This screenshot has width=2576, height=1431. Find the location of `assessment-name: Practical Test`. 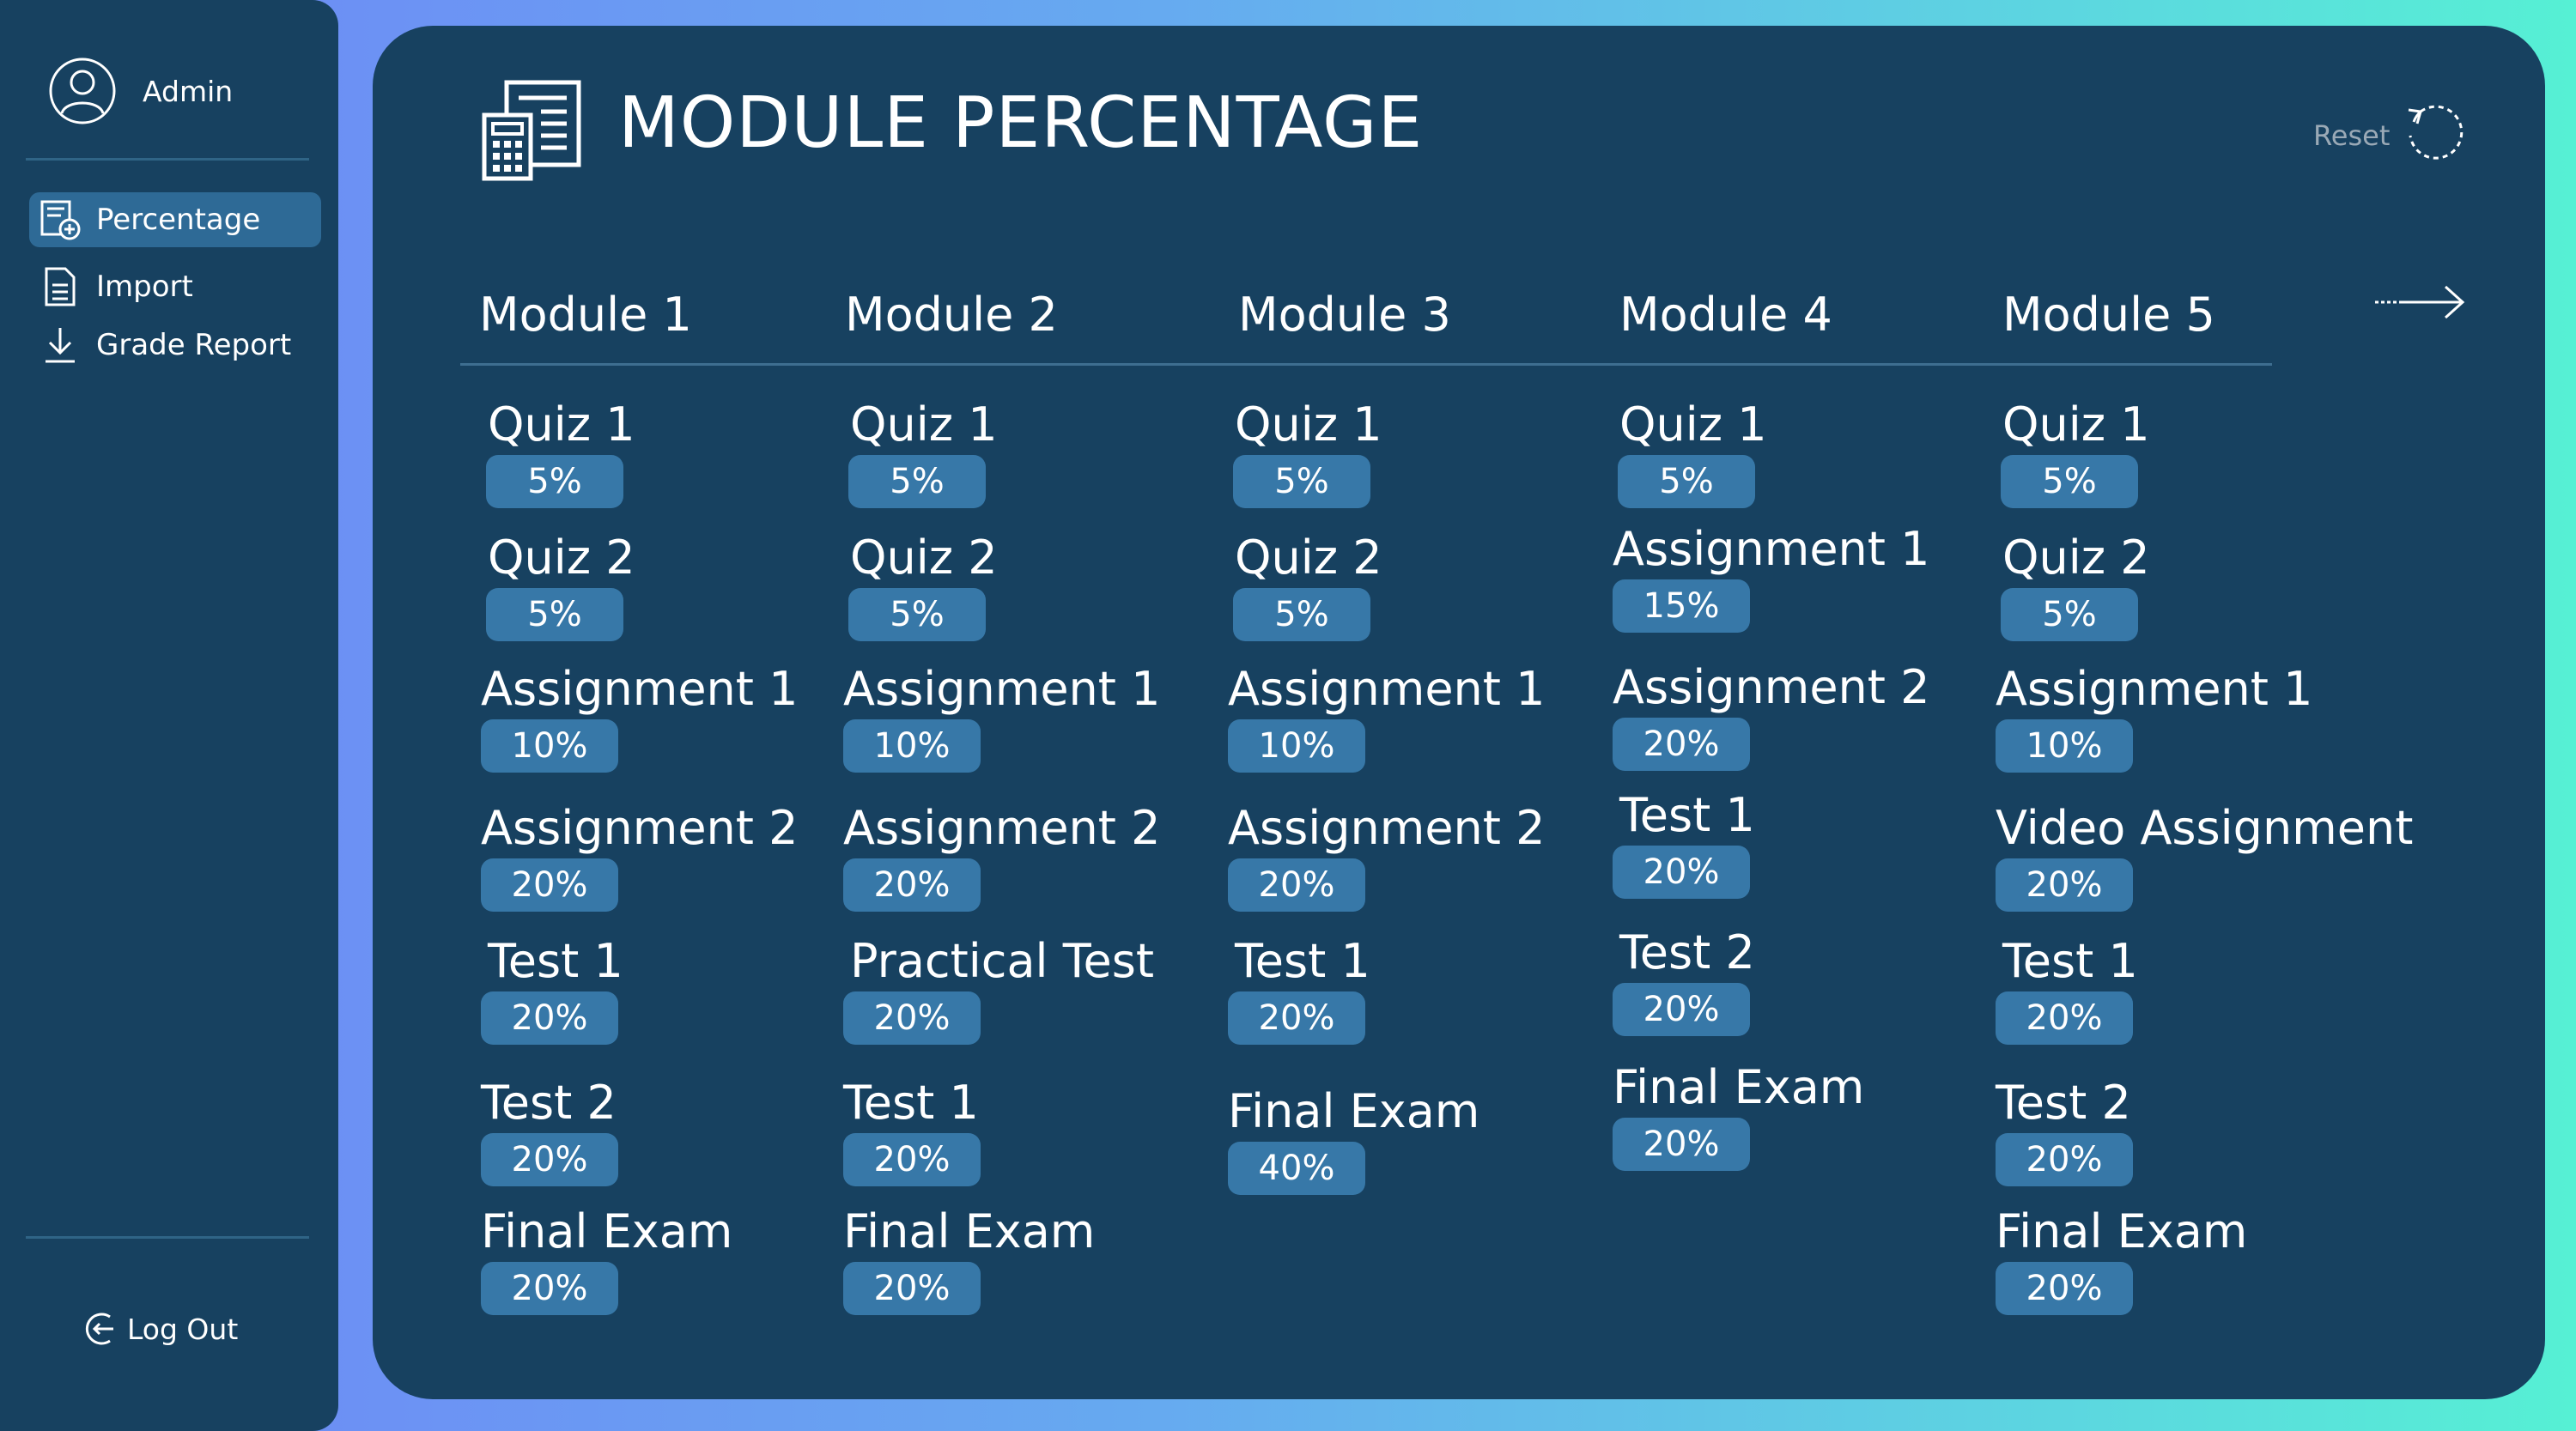

assessment-name: Practical Test is located at coordinates (1002, 961).